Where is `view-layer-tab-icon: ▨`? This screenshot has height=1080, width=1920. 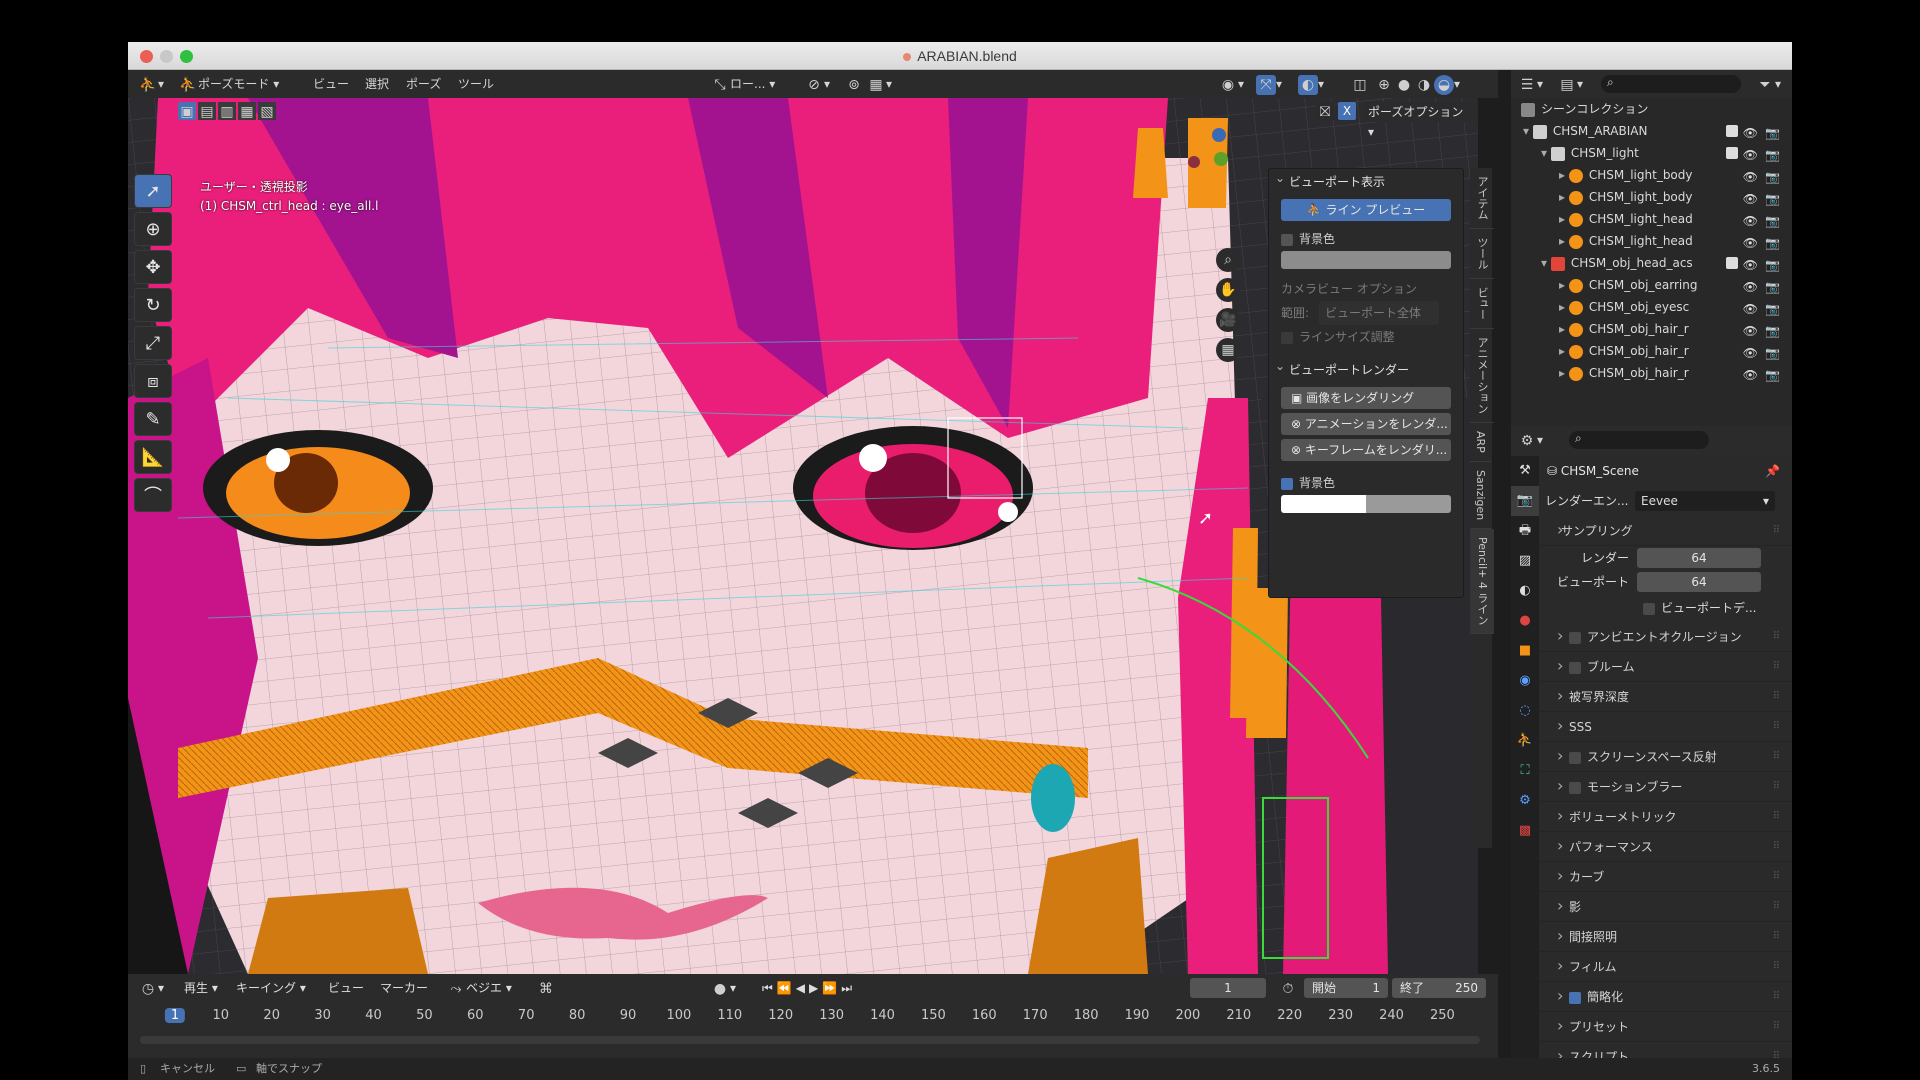 view-layer-tab-icon: ▨ is located at coordinates (1525, 561).